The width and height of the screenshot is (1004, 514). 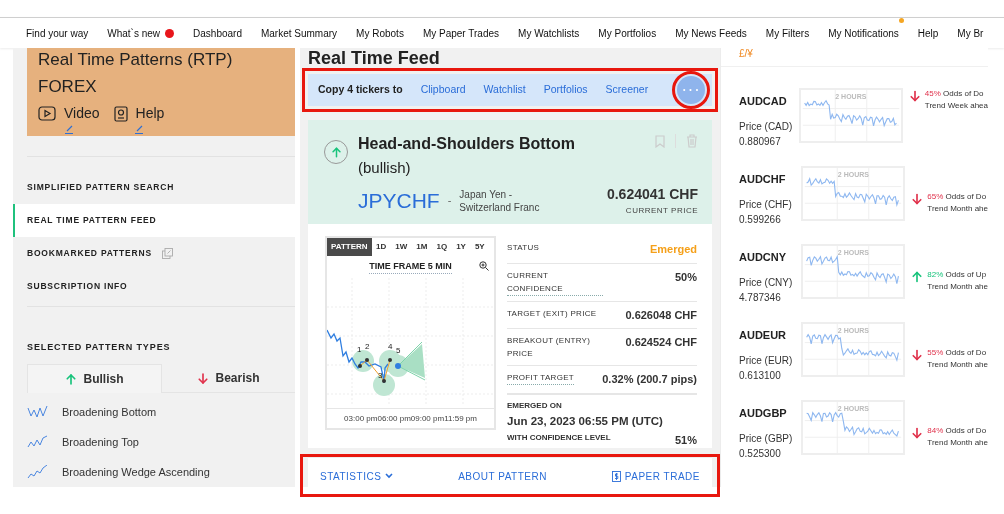 I want to click on external-link-icon, so click(x=167, y=253).